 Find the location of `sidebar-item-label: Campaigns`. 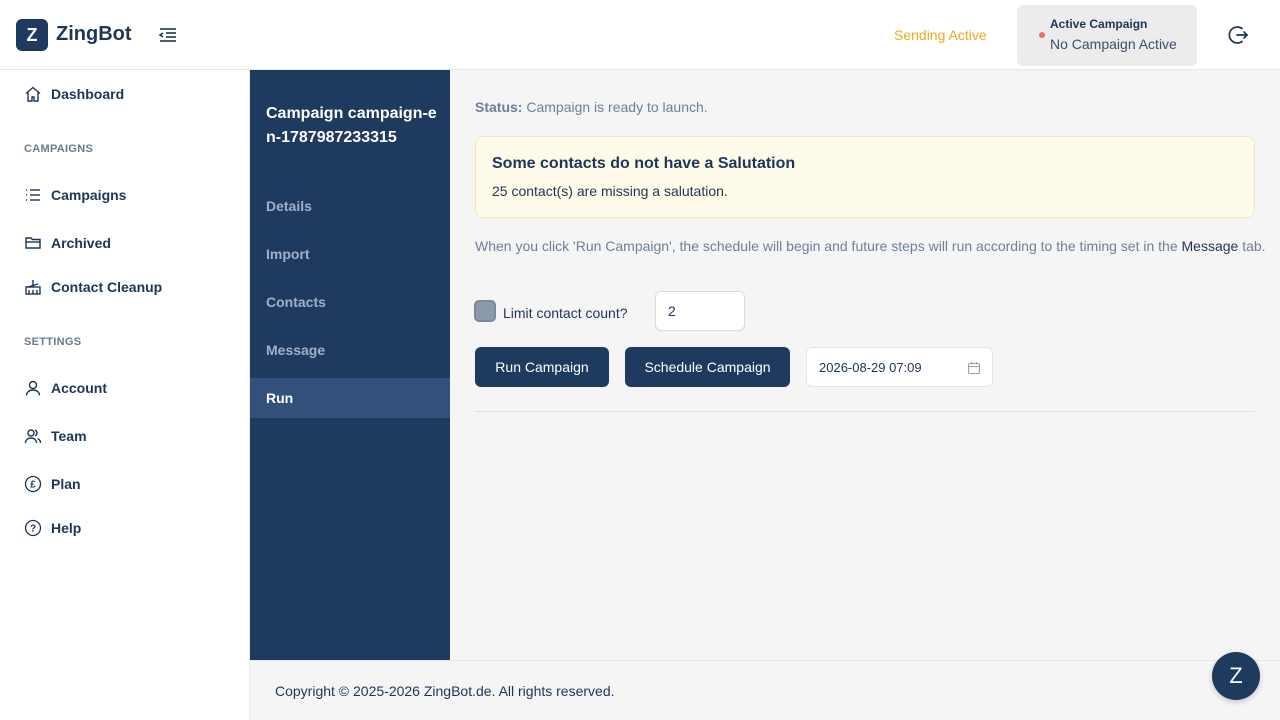

sidebar-item-label: Campaigns is located at coordinates (89, 195).